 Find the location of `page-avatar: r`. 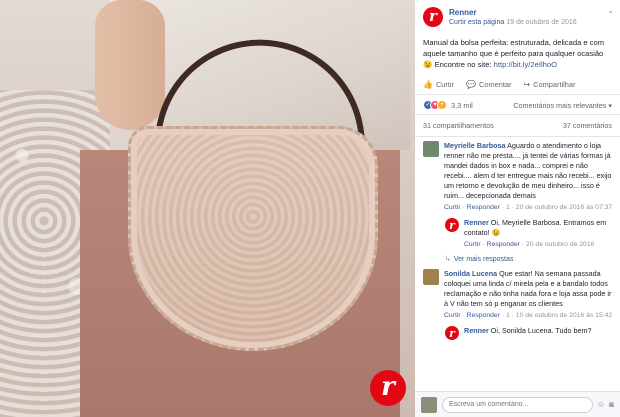

page-avatar: r is located at coordinates (433, 17).